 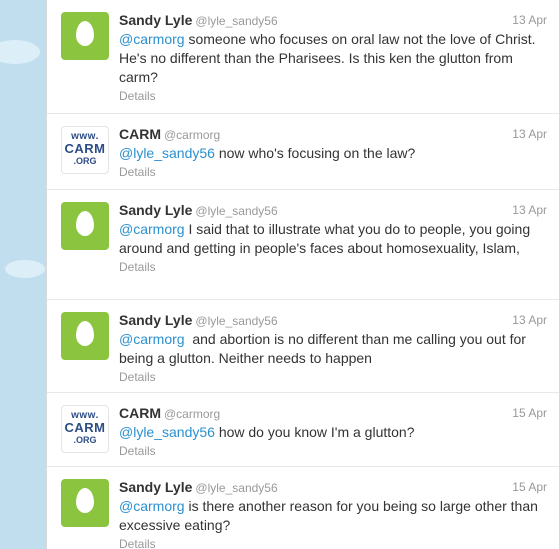 I want to click on page-background-left, so click(x=23, y=274).